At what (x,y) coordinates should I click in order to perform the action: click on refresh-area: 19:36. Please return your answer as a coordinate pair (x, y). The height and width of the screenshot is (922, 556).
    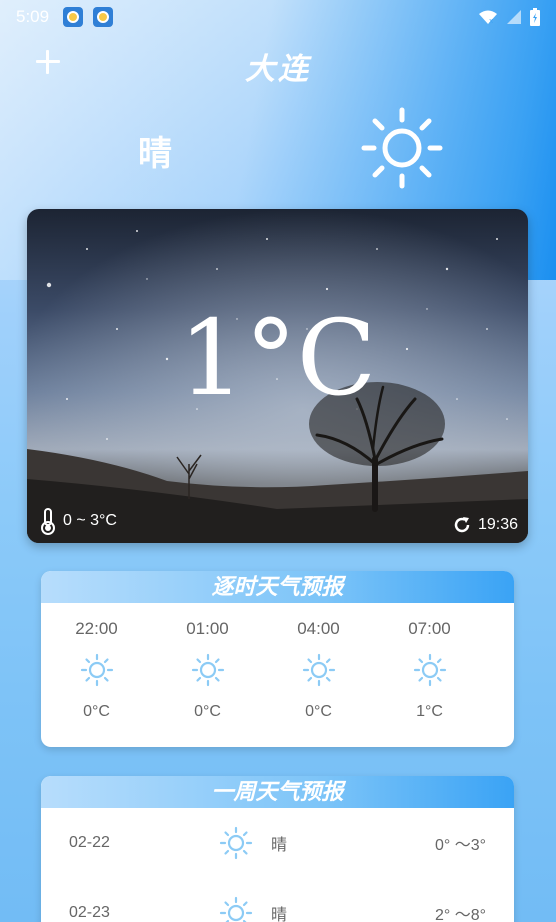
    Looking at the image, I should click on (485, 525).